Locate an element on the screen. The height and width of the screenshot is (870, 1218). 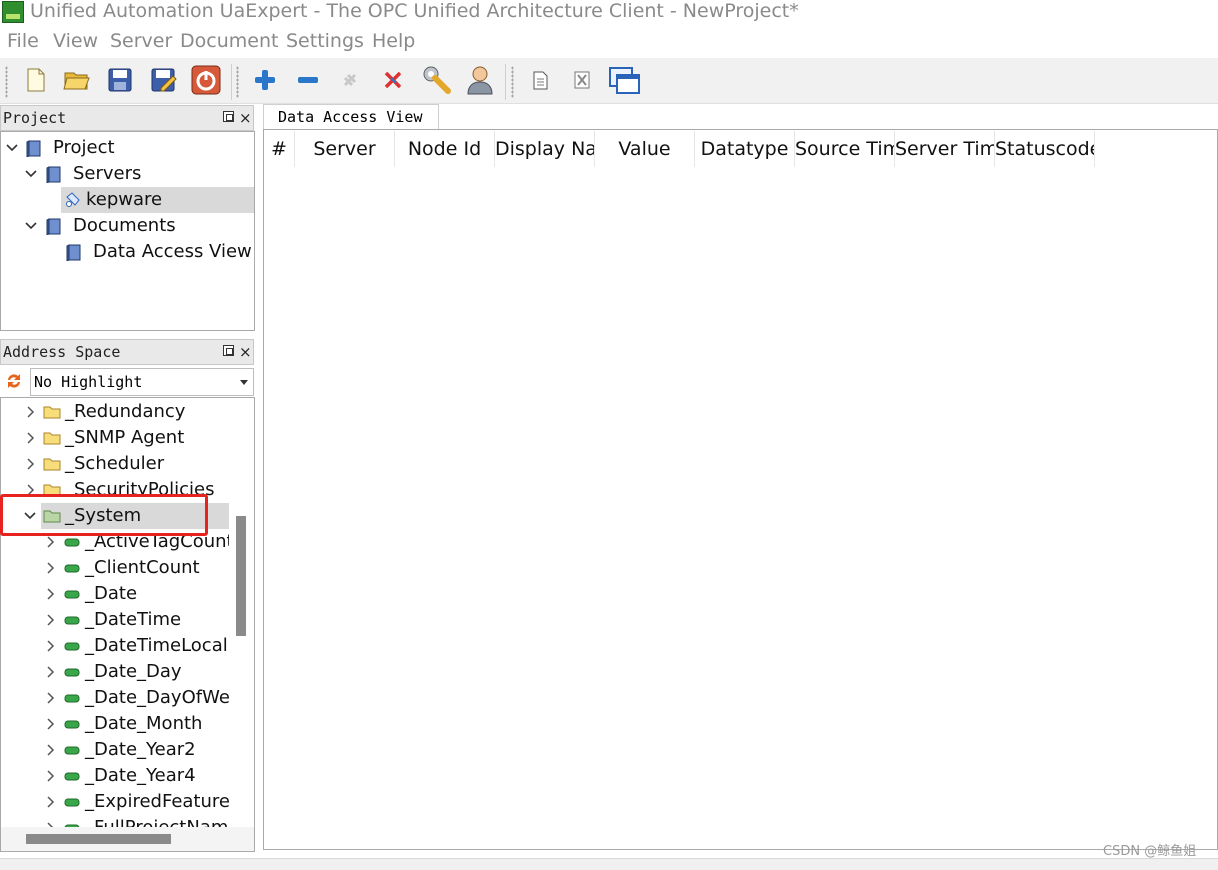
tree-item-kepware: kepware is located at coordinates (157, 200).